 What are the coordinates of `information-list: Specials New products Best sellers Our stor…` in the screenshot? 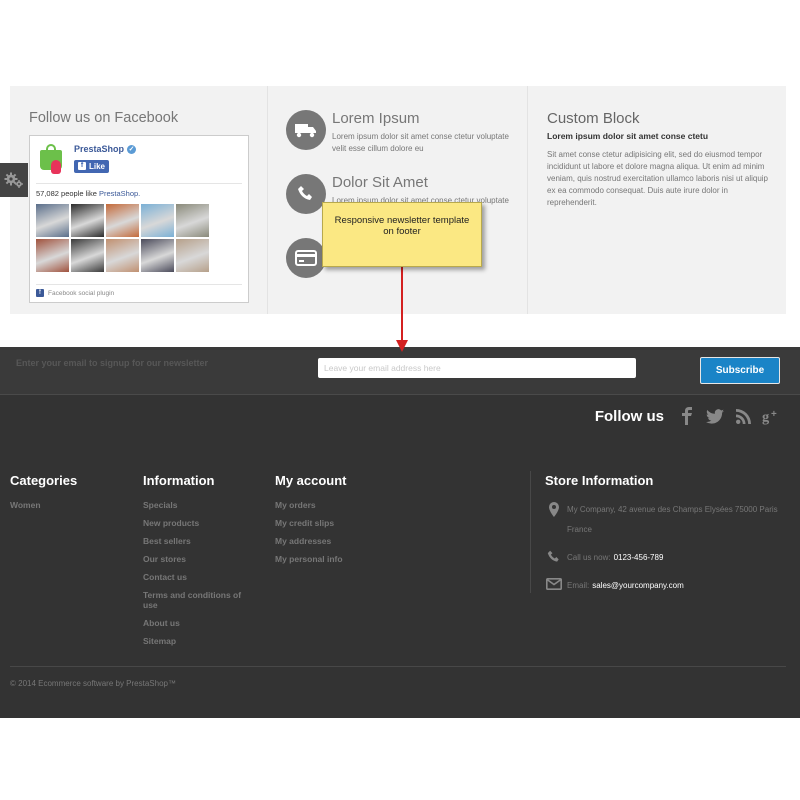 It's located at (198, 573).